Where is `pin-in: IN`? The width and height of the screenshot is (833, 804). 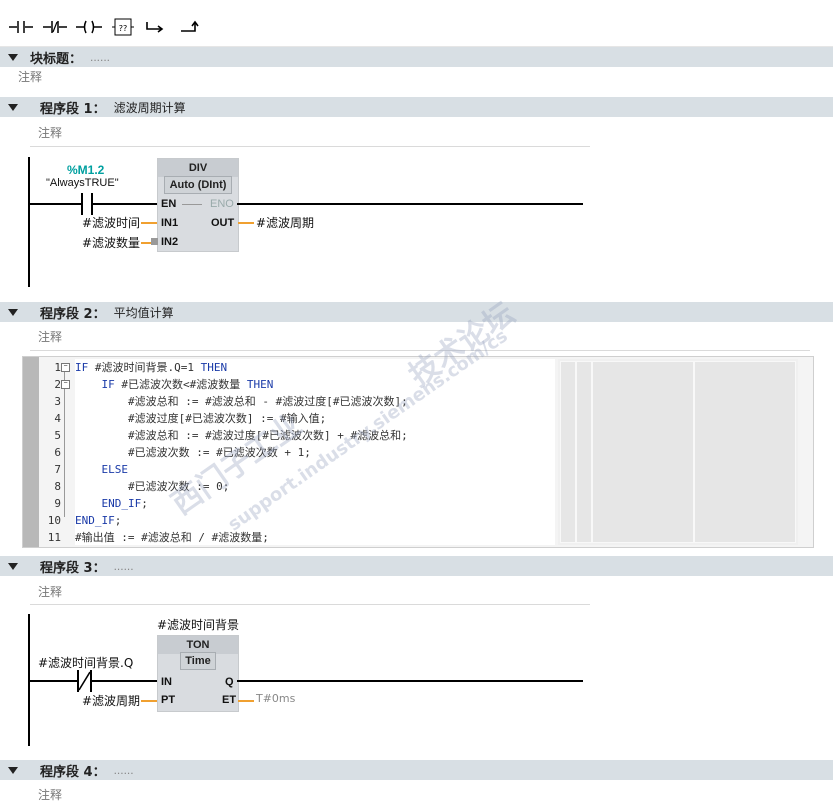 pin-in: IN is located at coordinates (166, 682).